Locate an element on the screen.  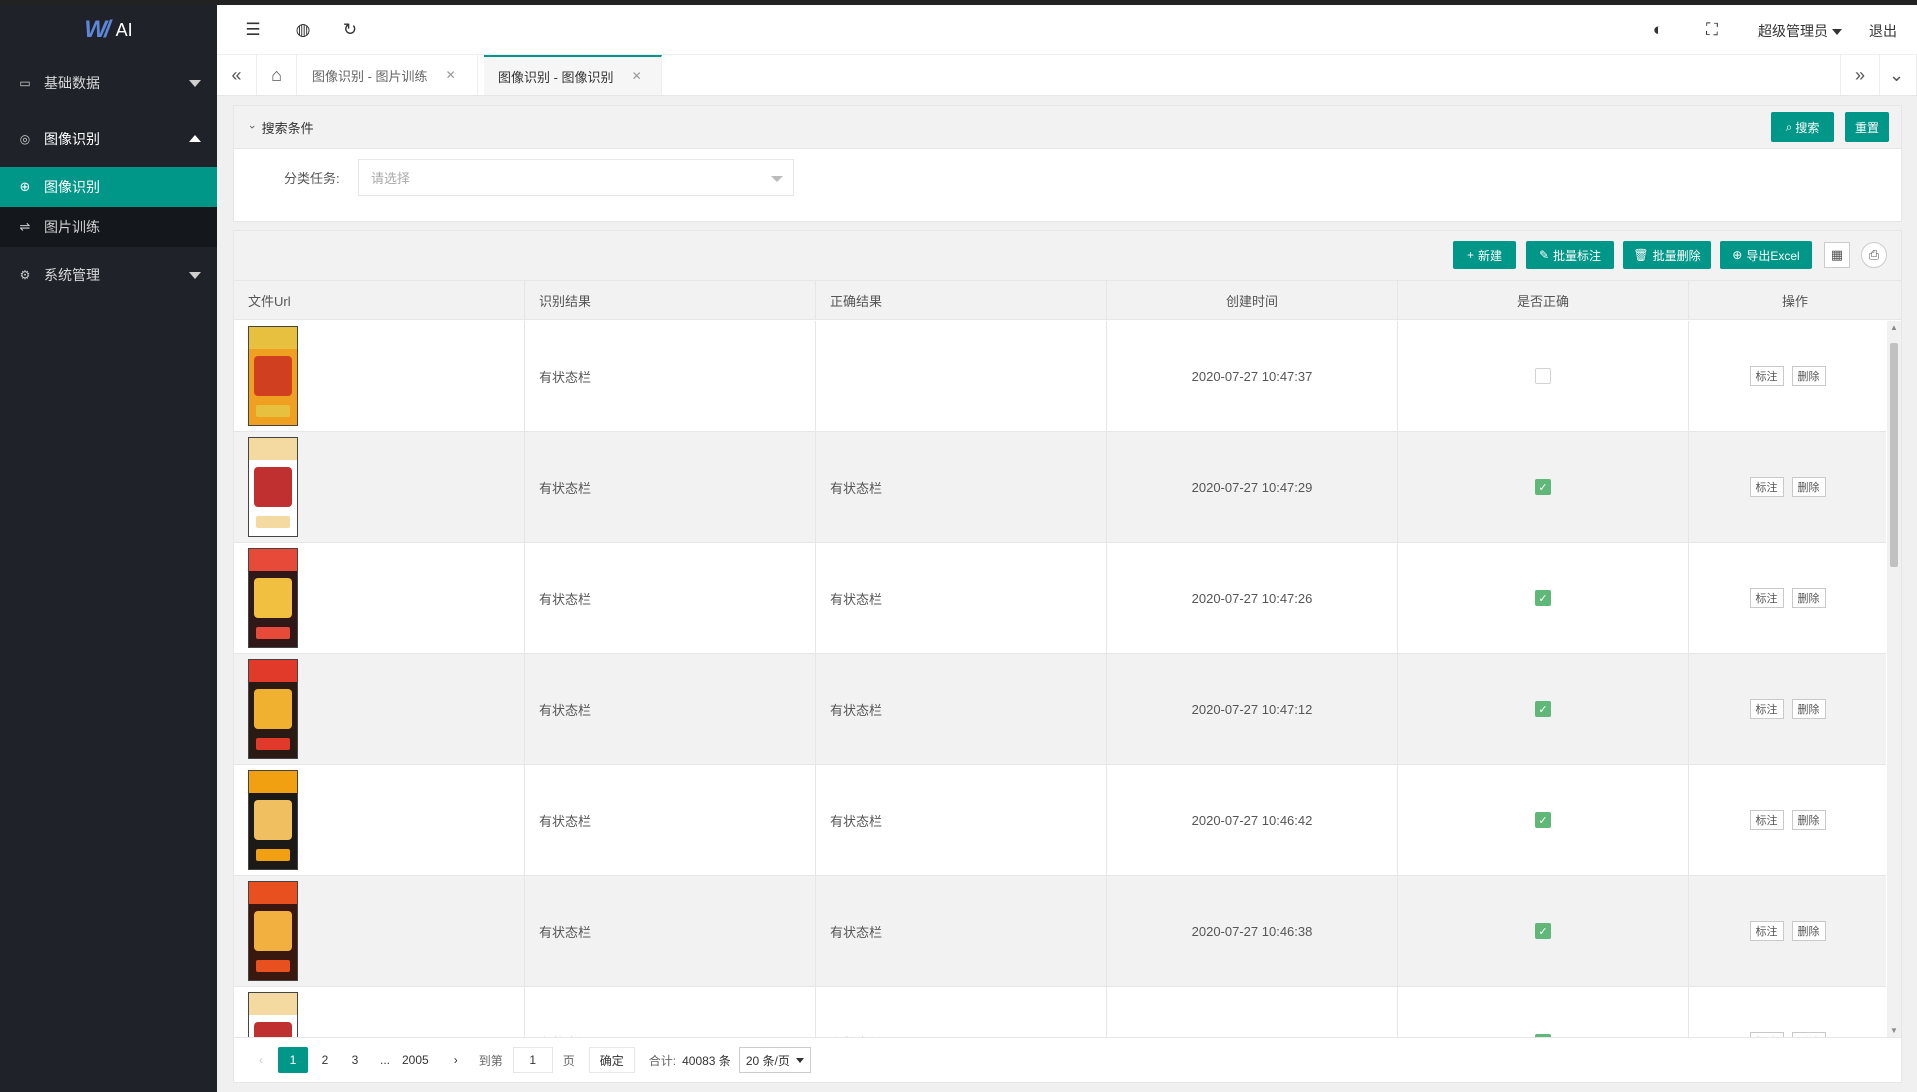
search-panel-header: › 搜索条件 ⌕ 搜索 重置 is located at coordinates (1067, 127).